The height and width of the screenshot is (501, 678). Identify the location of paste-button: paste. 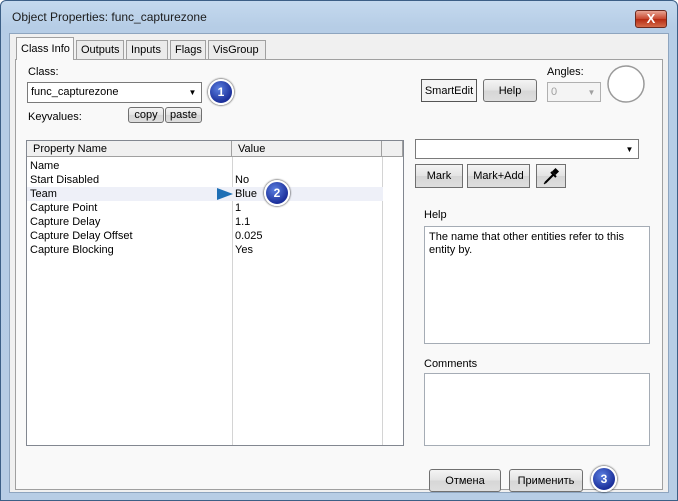
(183, 115).